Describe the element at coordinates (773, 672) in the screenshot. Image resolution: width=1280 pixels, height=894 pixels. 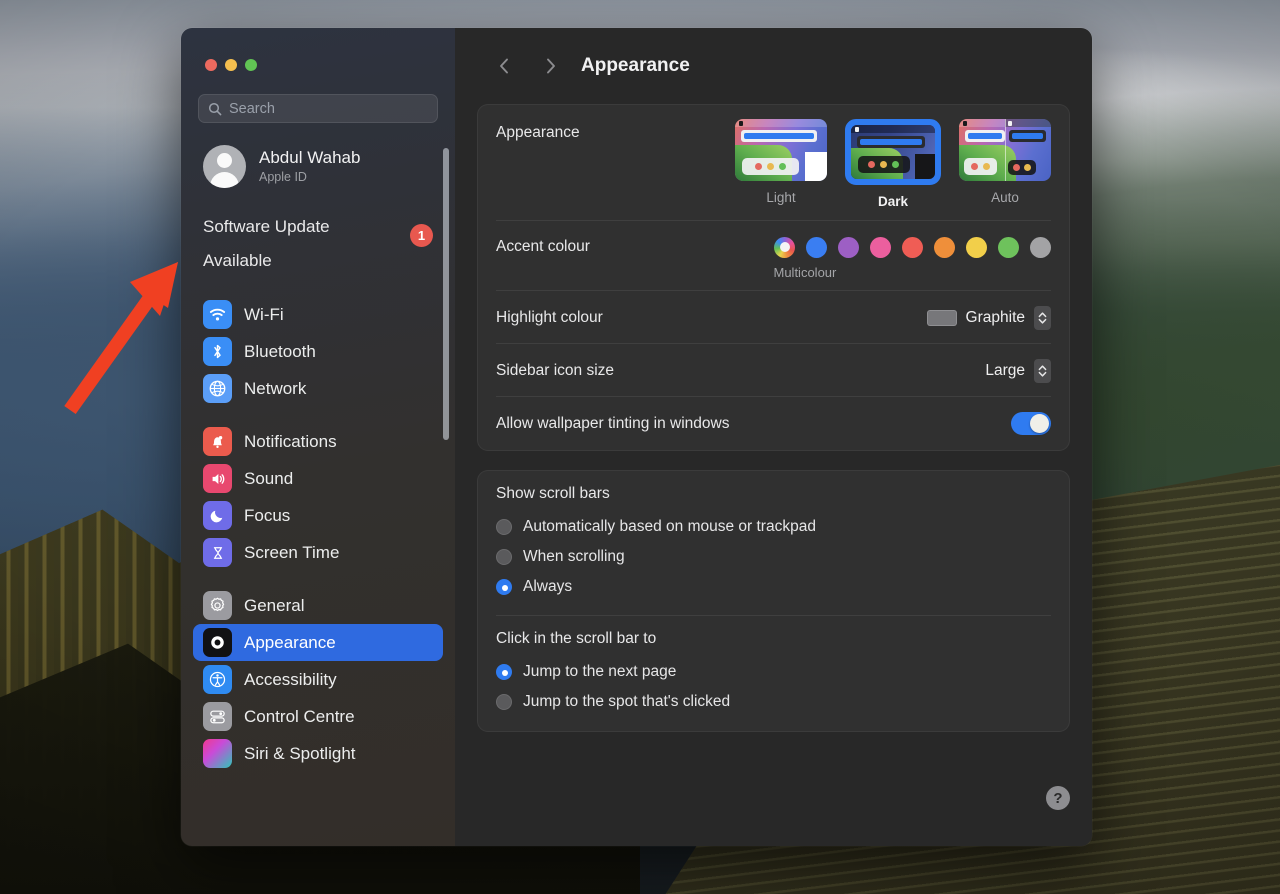
I see `radio-option-jump-next-page: Jump to the next page` at that location.